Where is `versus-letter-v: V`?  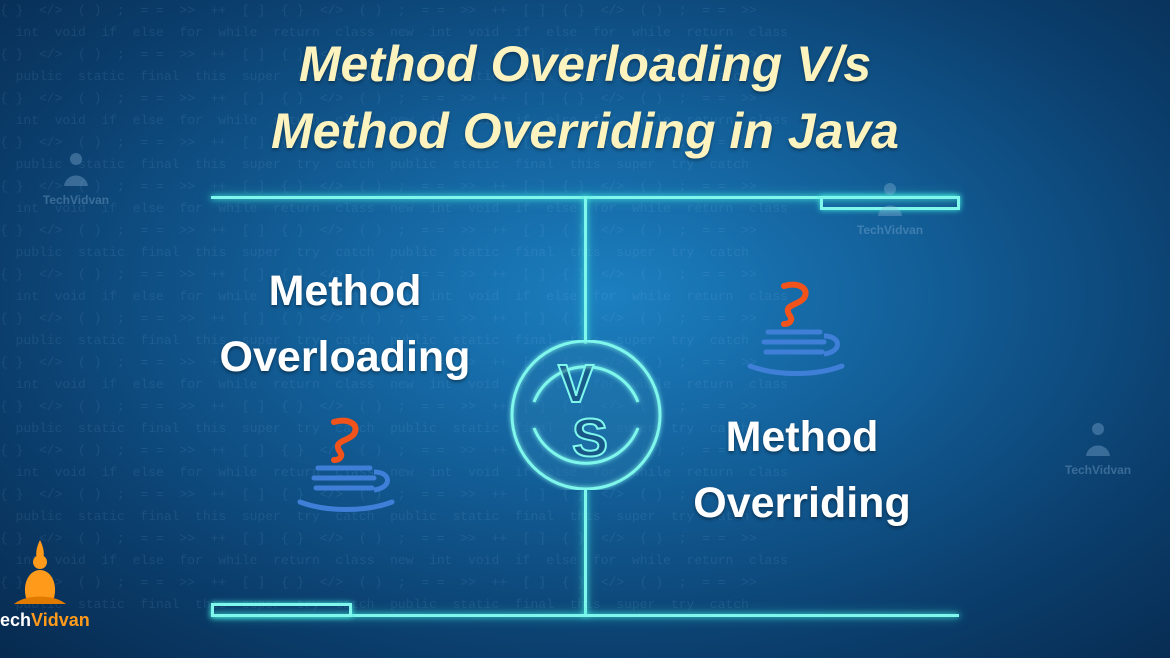 versus-letter-v: V is located at coordinates (576, 384).